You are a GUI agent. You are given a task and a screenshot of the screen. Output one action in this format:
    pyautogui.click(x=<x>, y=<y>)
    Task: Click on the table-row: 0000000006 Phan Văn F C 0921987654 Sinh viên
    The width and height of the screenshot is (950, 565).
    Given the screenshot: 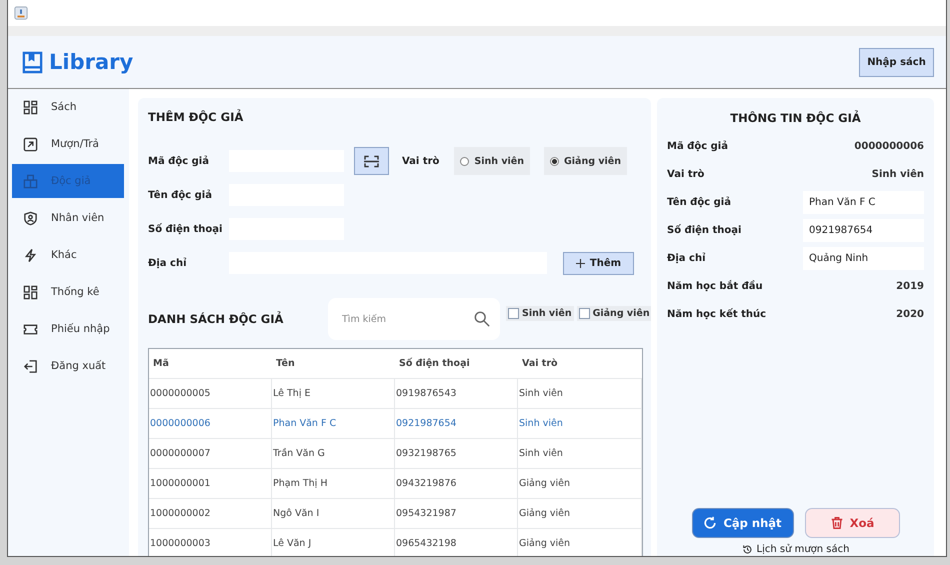 What is the action you would take?
    pyautogui.click(x=395, y=424)
    